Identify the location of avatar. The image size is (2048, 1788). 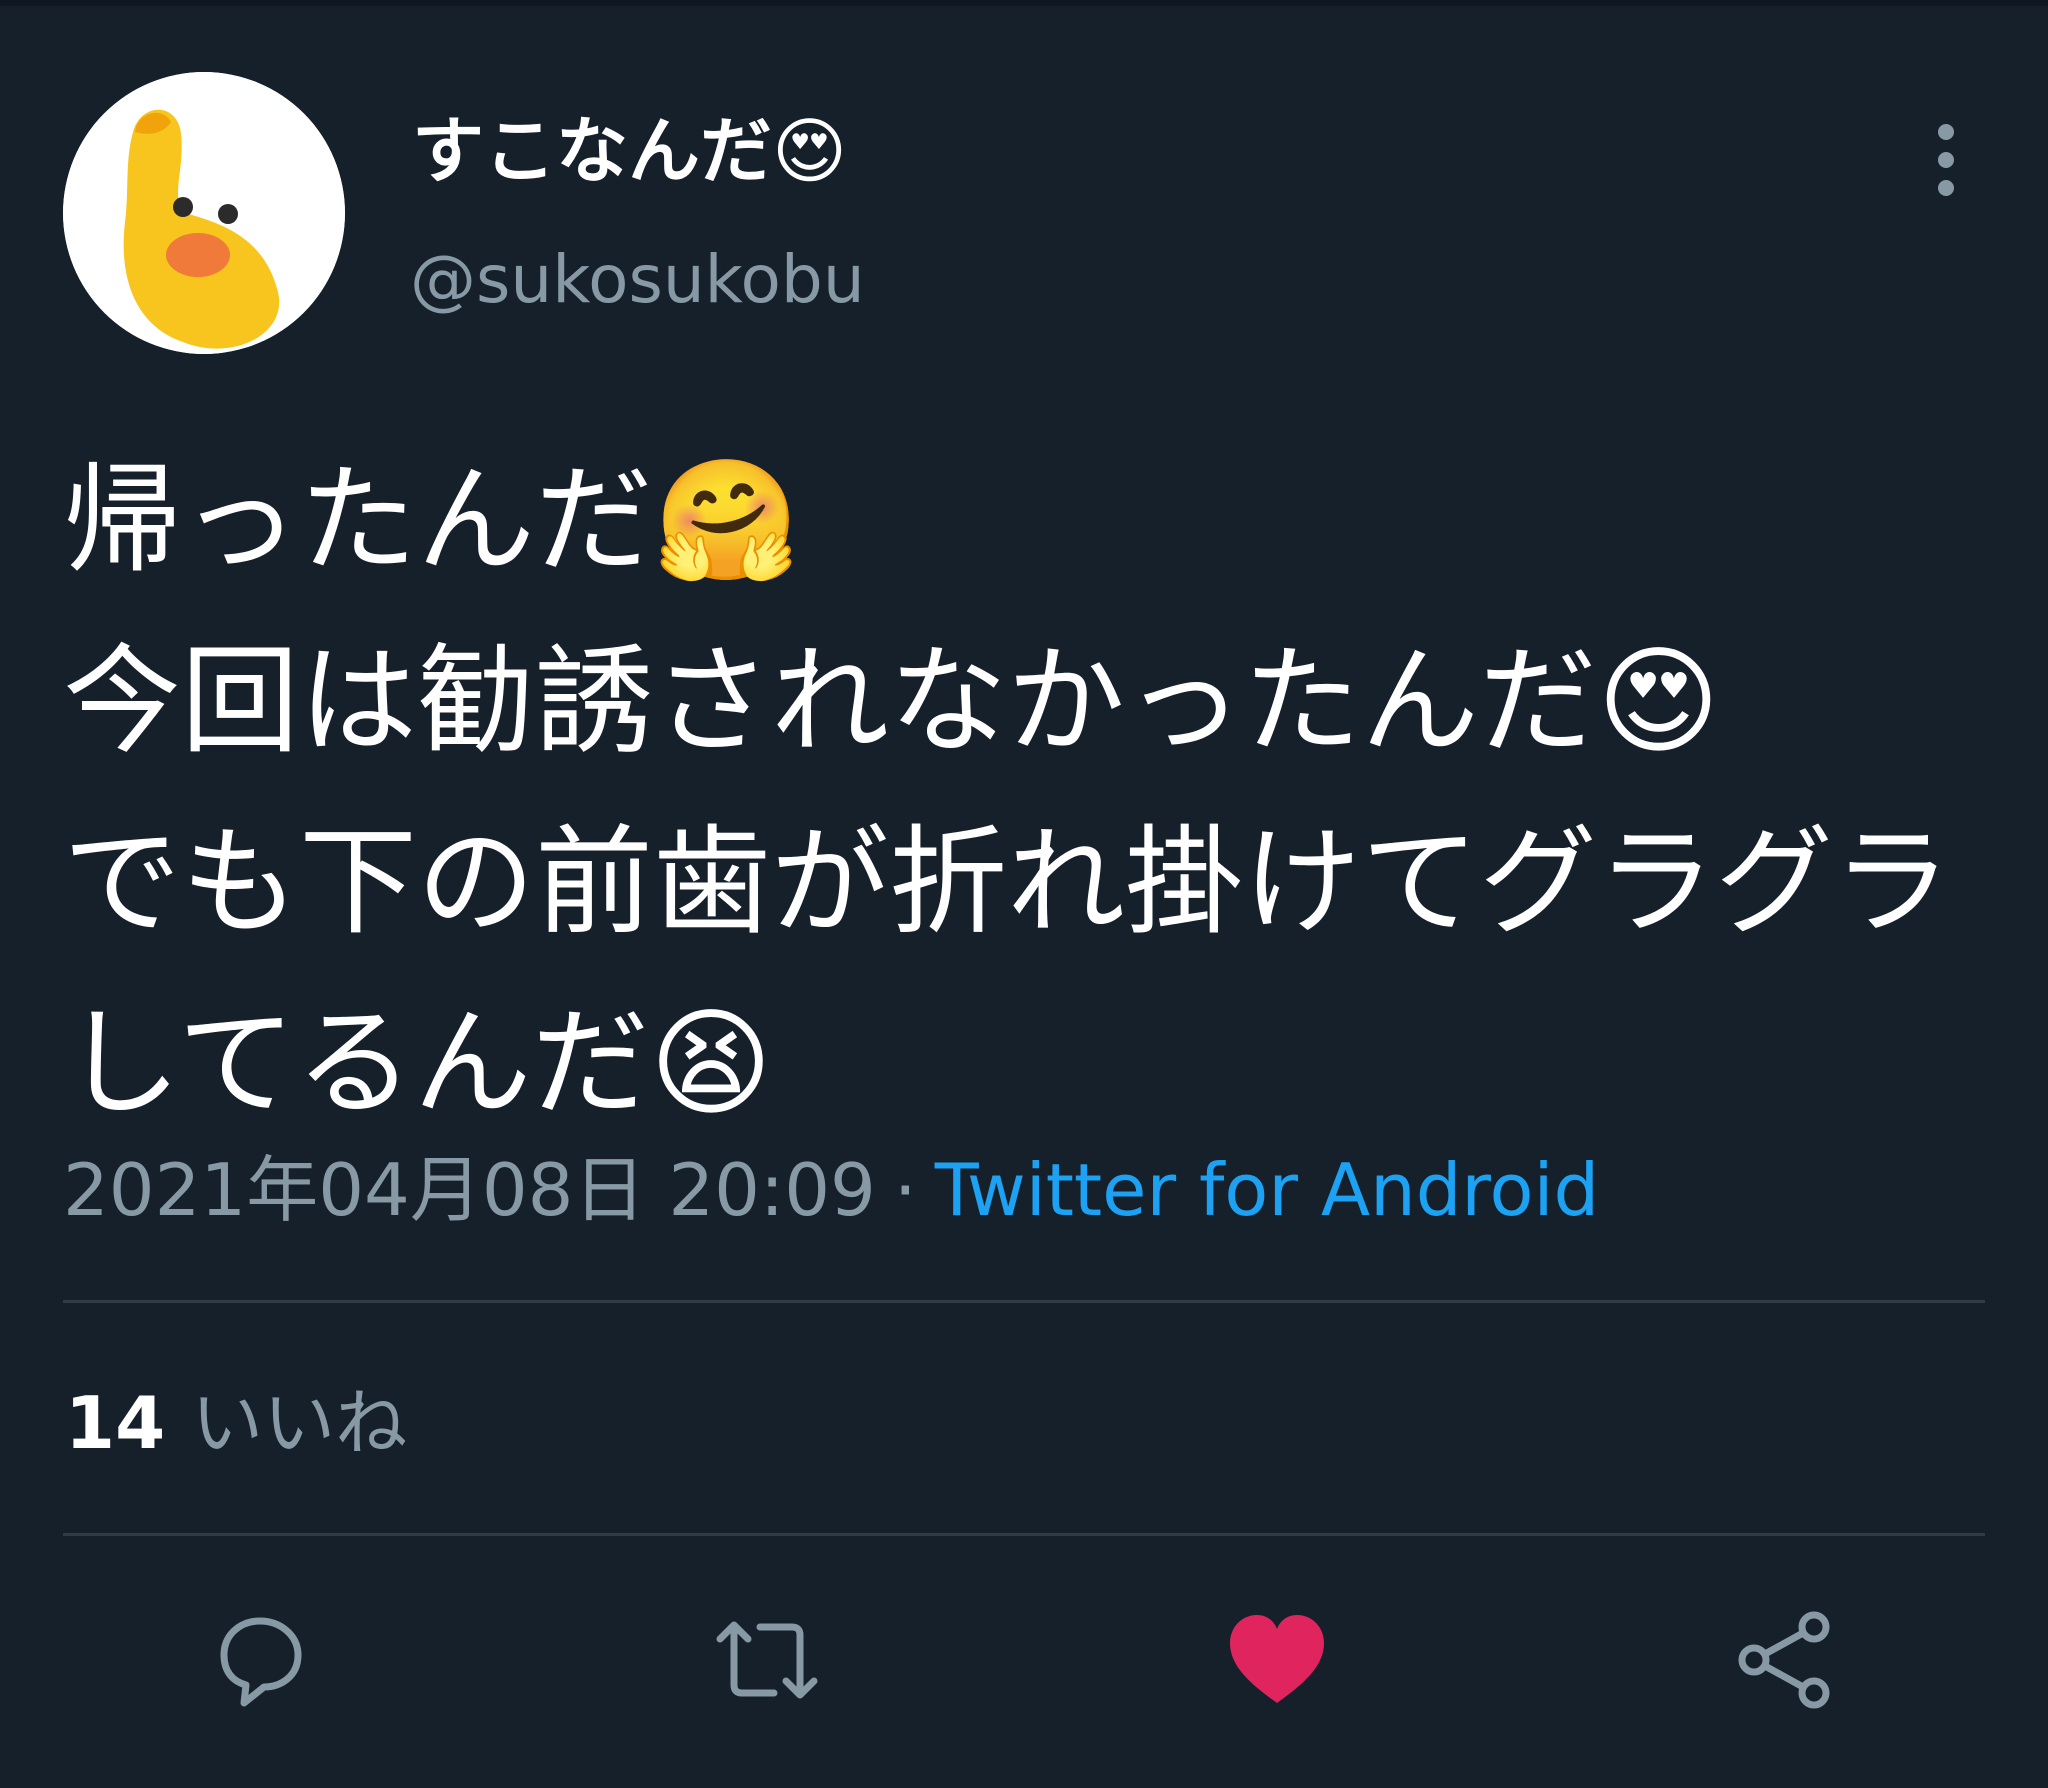
(204, 213).